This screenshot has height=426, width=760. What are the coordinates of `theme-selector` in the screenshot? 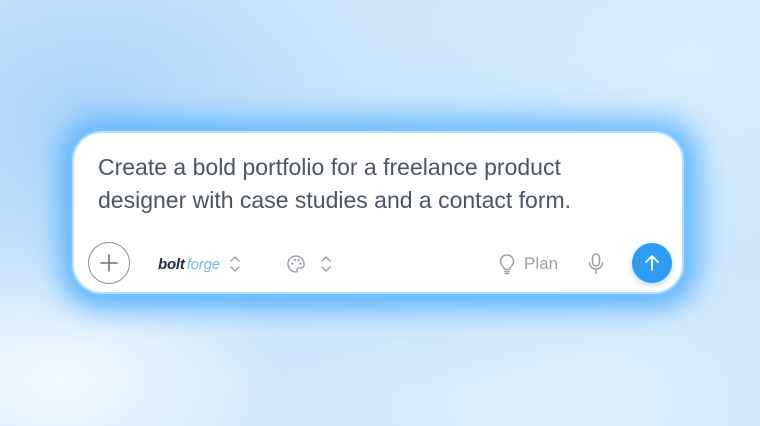 It's located at (309, 264).